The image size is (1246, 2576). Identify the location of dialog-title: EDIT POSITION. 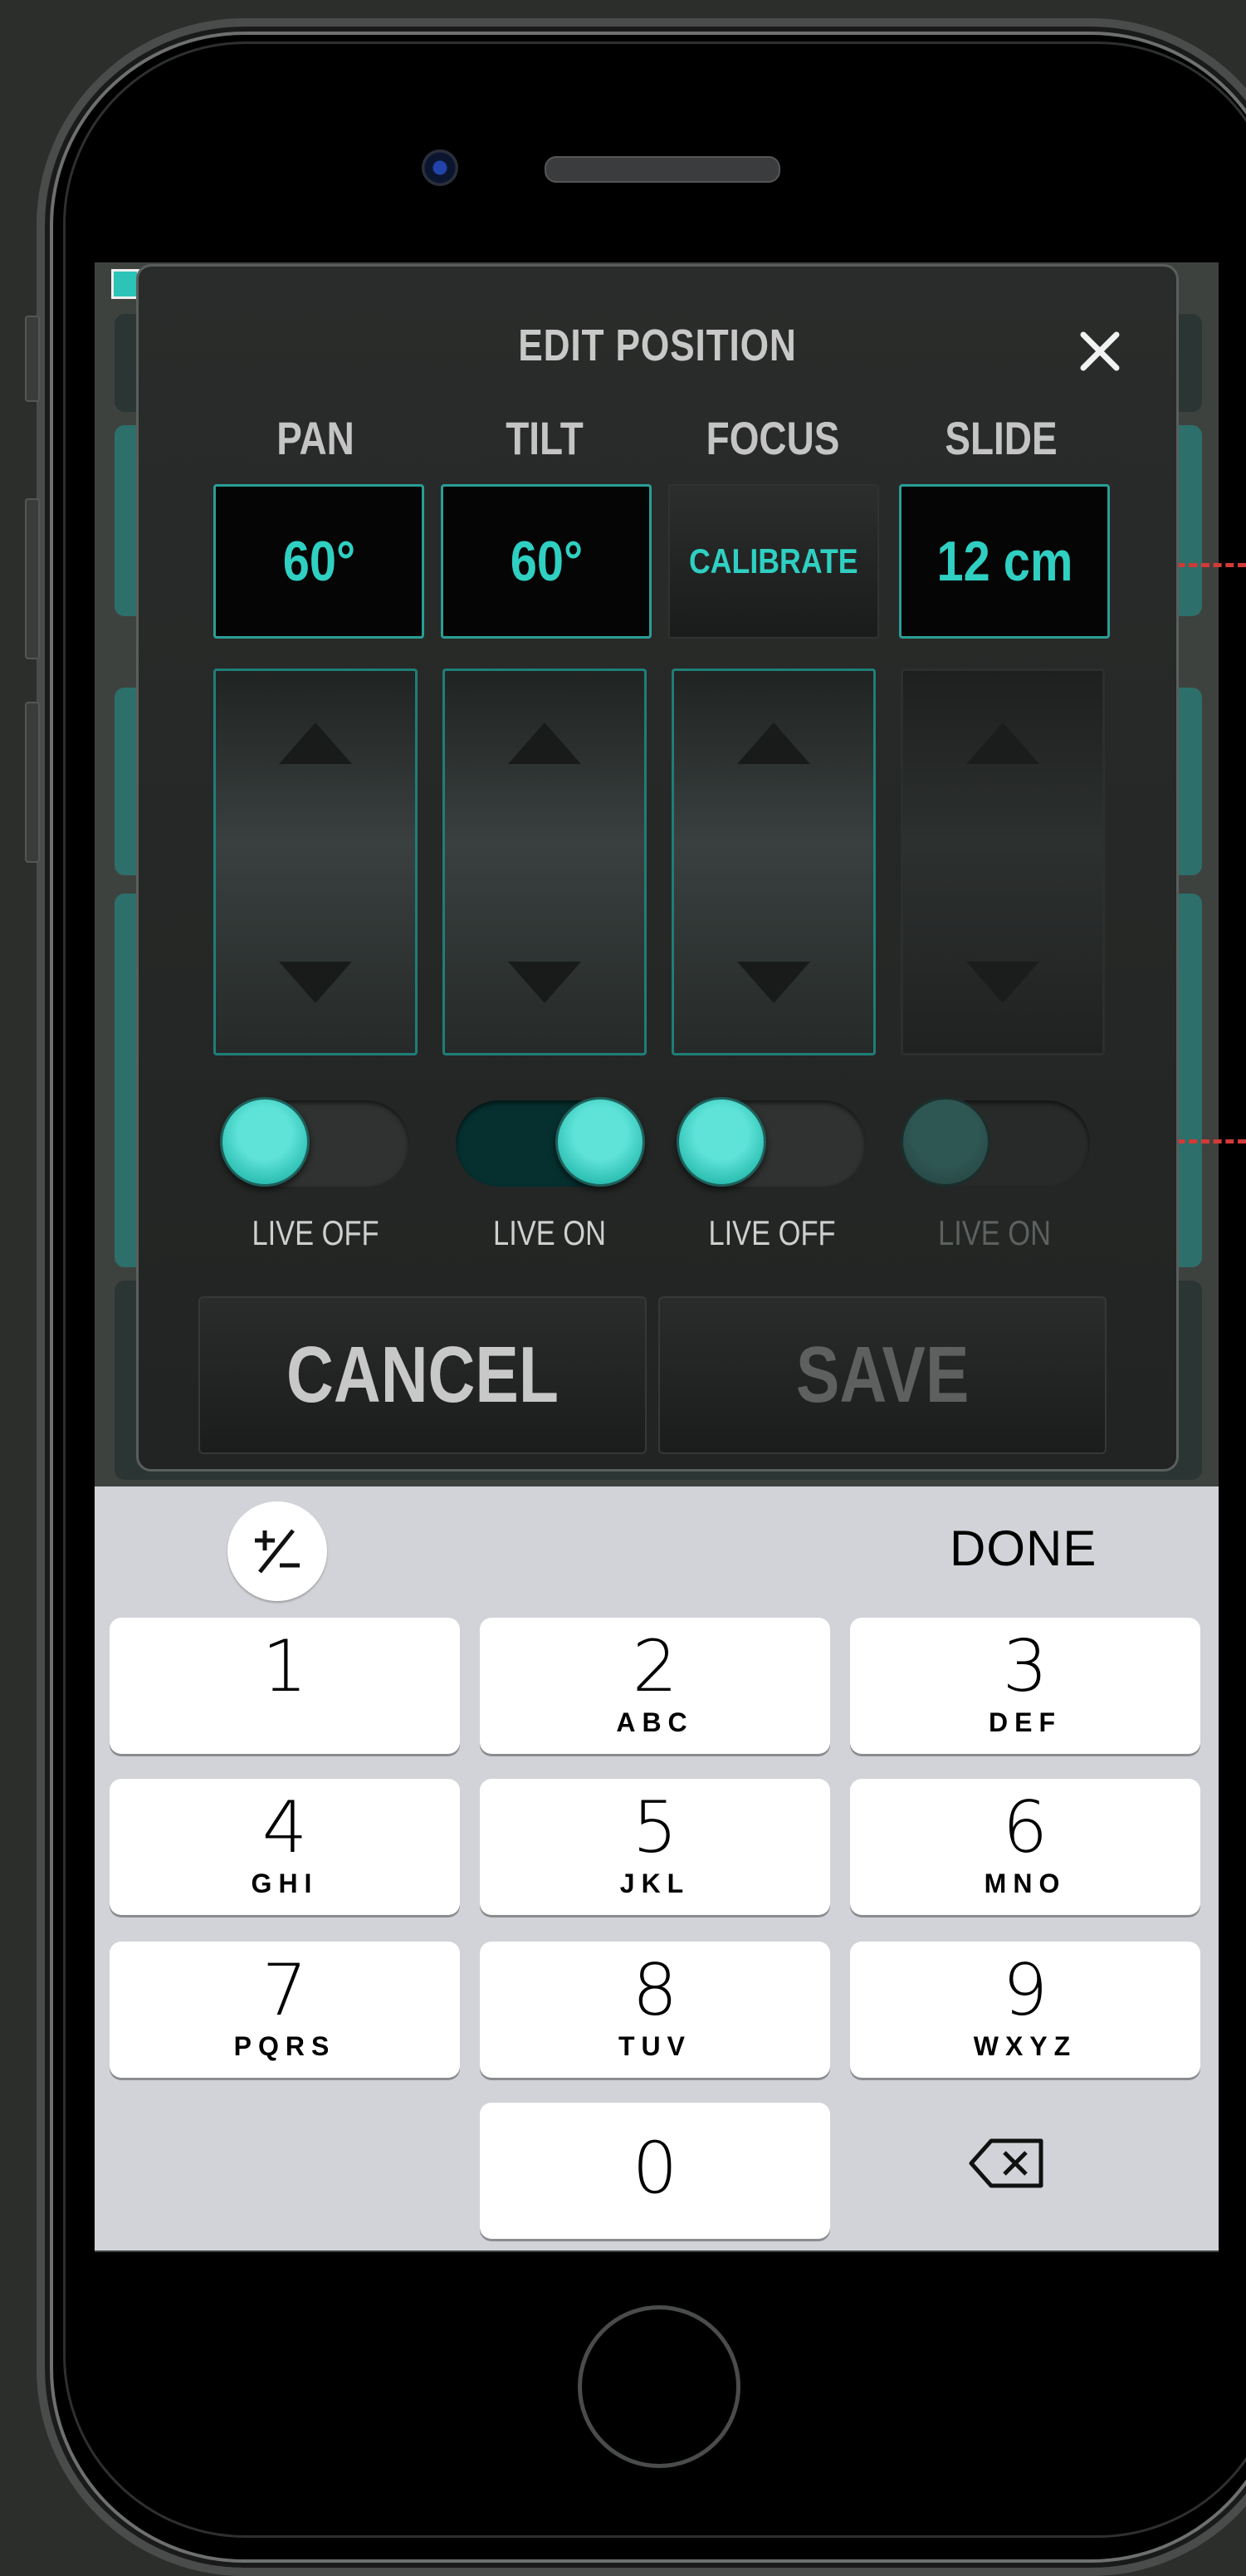
(657, 346).